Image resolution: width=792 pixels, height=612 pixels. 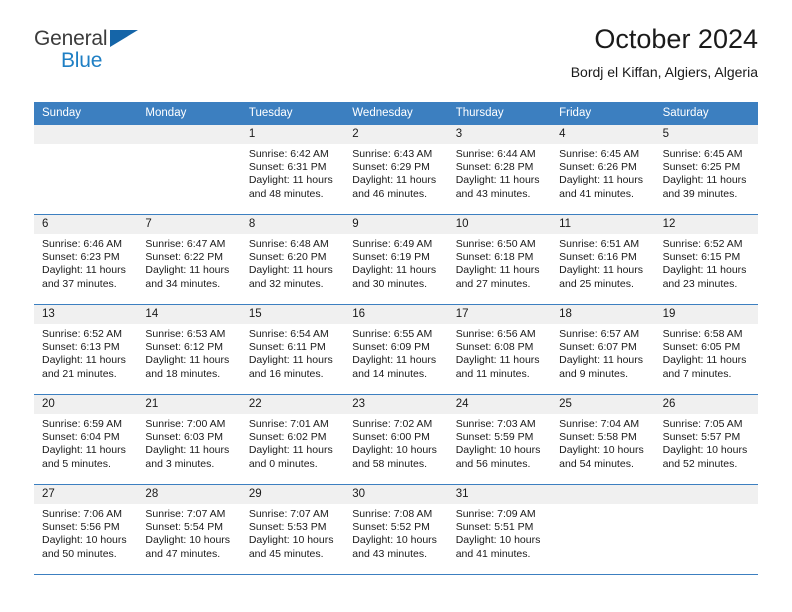 I want to click on day-number: 15, so click(x=292, y=314).